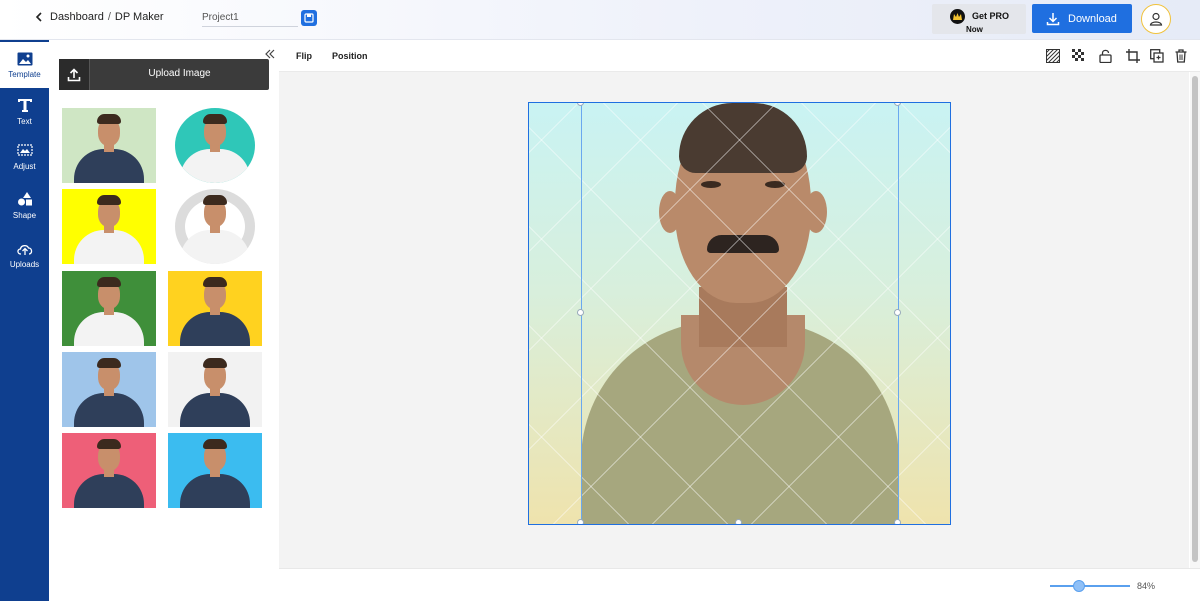 Image resolution: width=1200 pixels, height=601 pixels. Describe the element at coordinates (350, 56) in the screenshot. I see `position-button: Position` at that location.